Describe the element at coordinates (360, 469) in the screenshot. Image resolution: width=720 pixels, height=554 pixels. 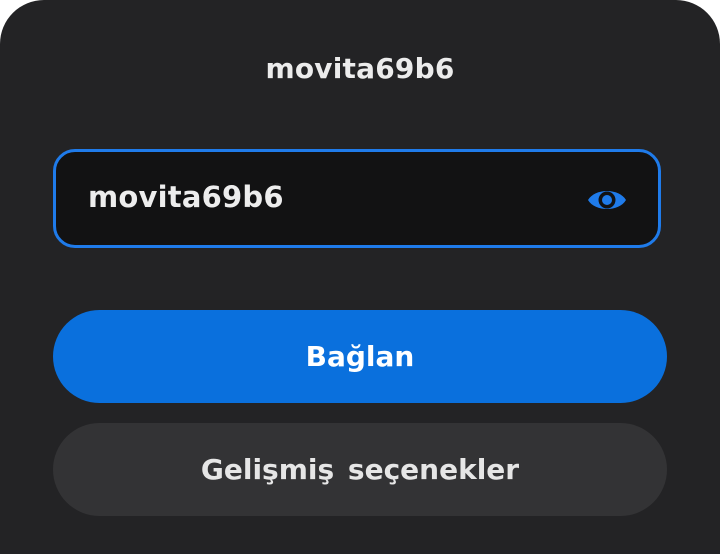
I see `advanced-options-button: Gelişmiş seçenekler` at that location.